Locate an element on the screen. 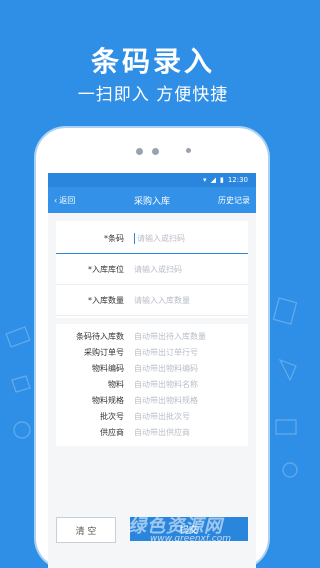 Image resolution: width=320 pixels, height=568 pixels. barcode-label: *条码 is located at coordinates (114, 238).